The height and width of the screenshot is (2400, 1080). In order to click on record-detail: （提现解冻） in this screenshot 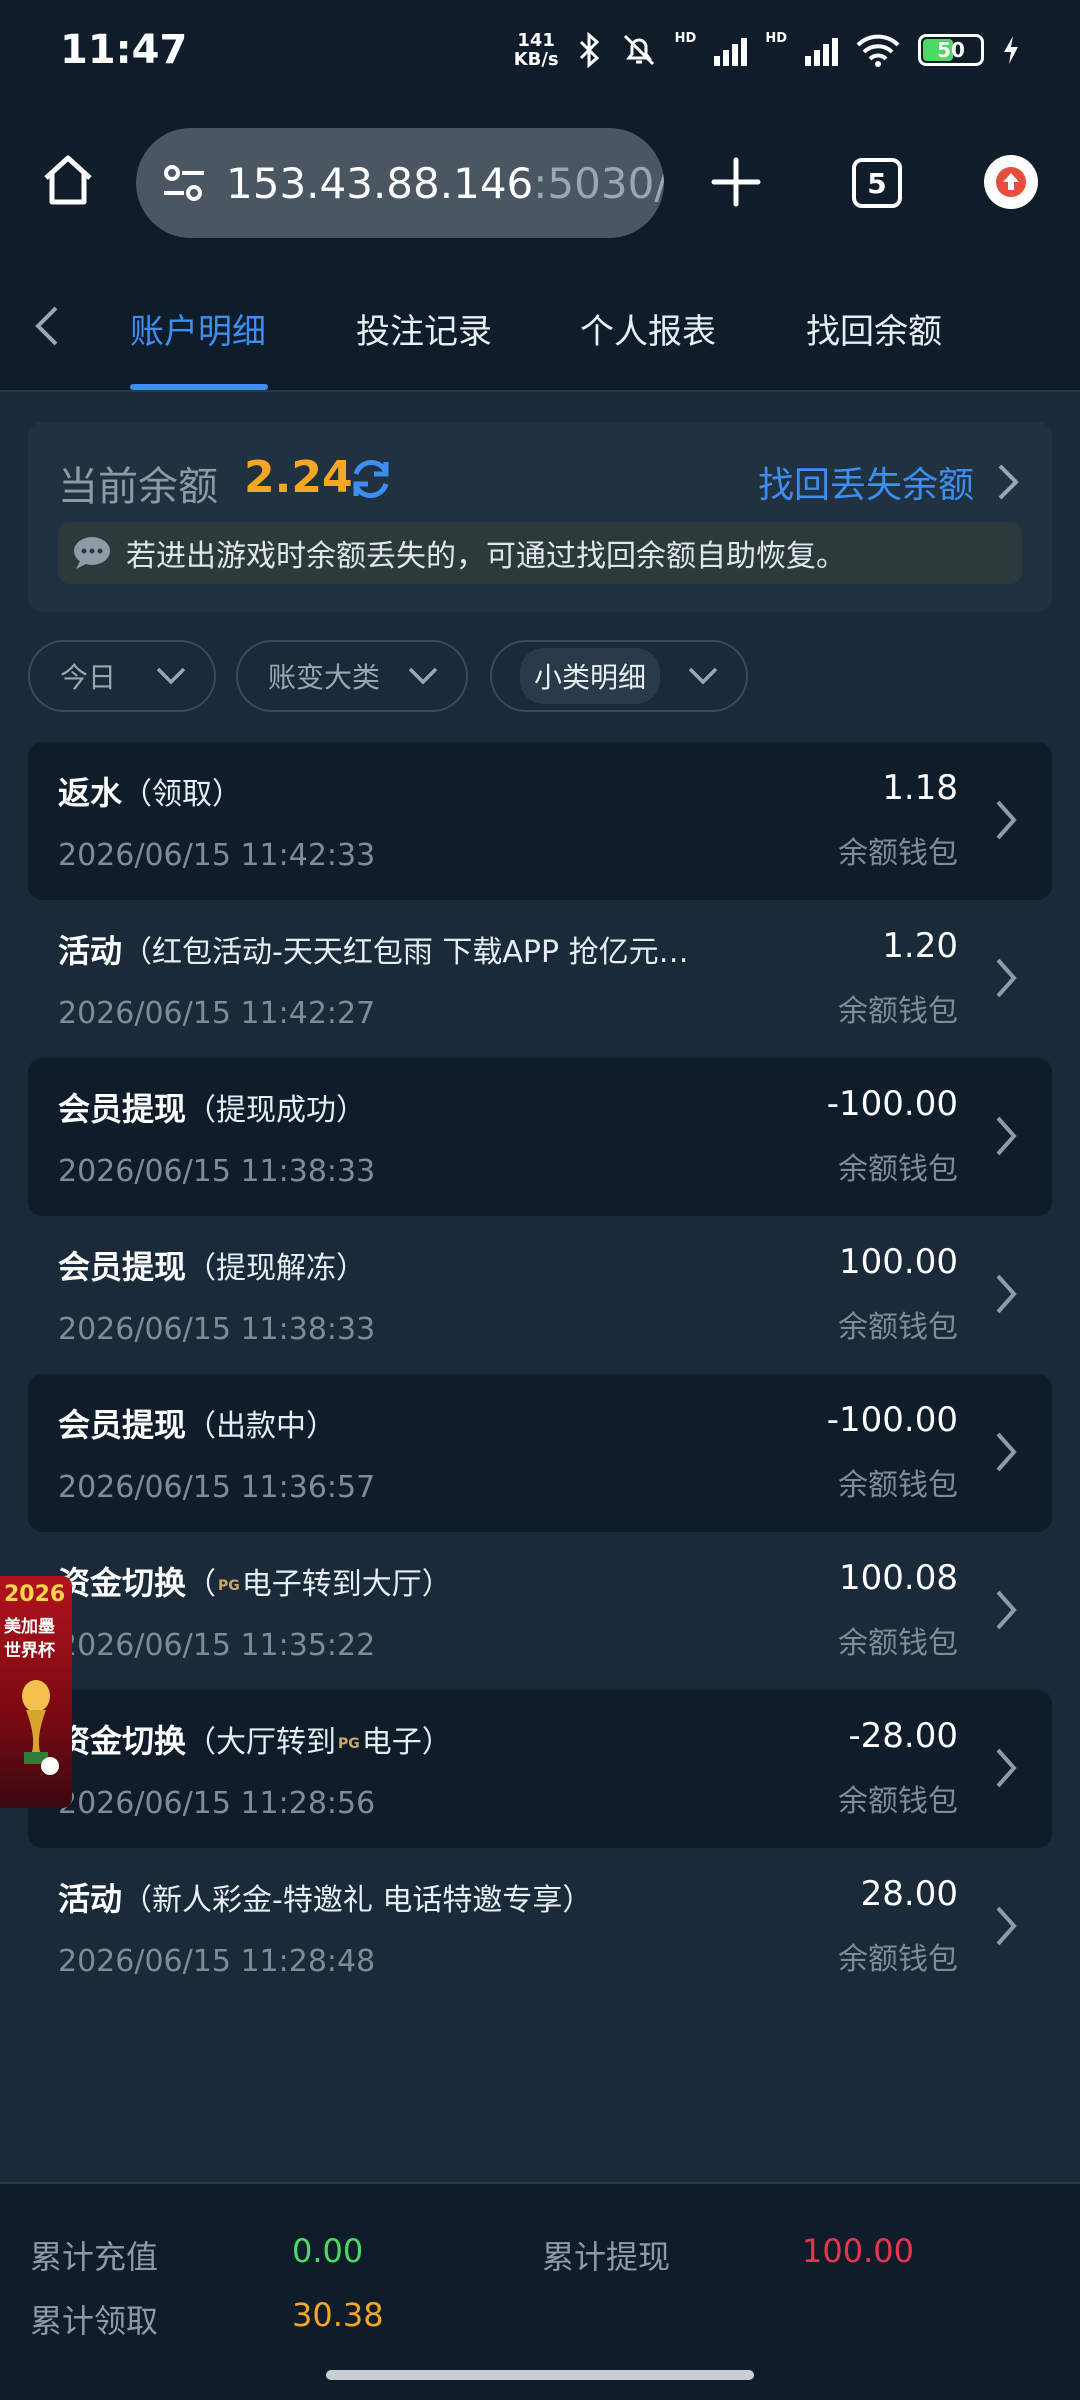, I will do `click(276, 1268)`.